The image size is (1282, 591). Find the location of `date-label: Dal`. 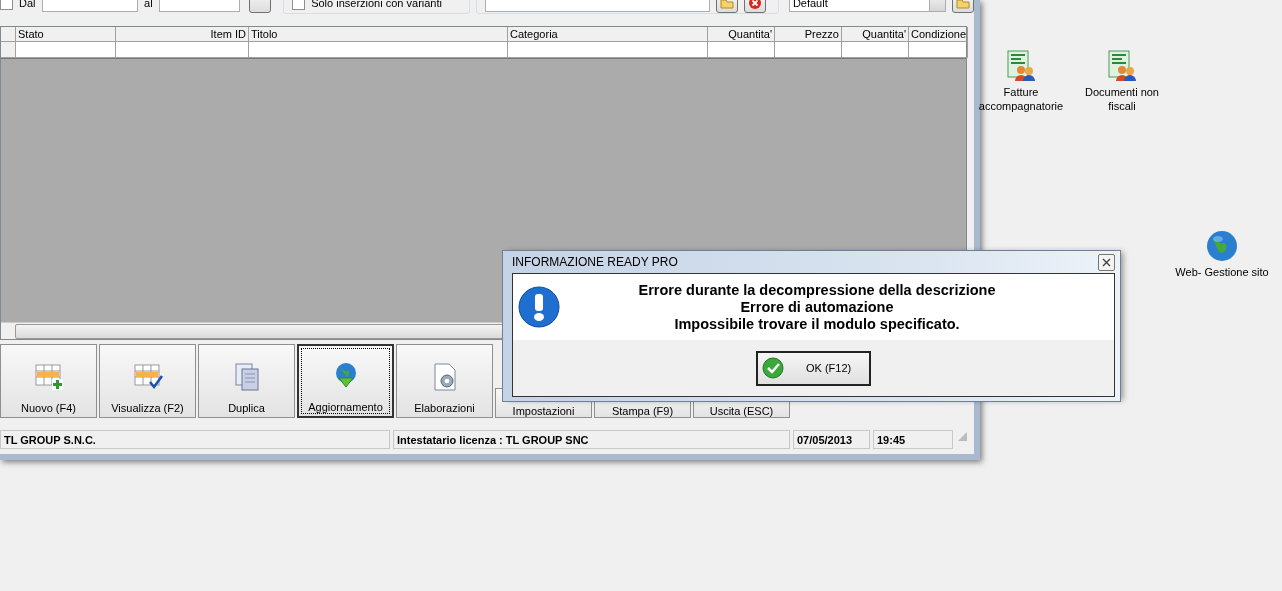

date-label: Dal is located at coordinates (27, 4).